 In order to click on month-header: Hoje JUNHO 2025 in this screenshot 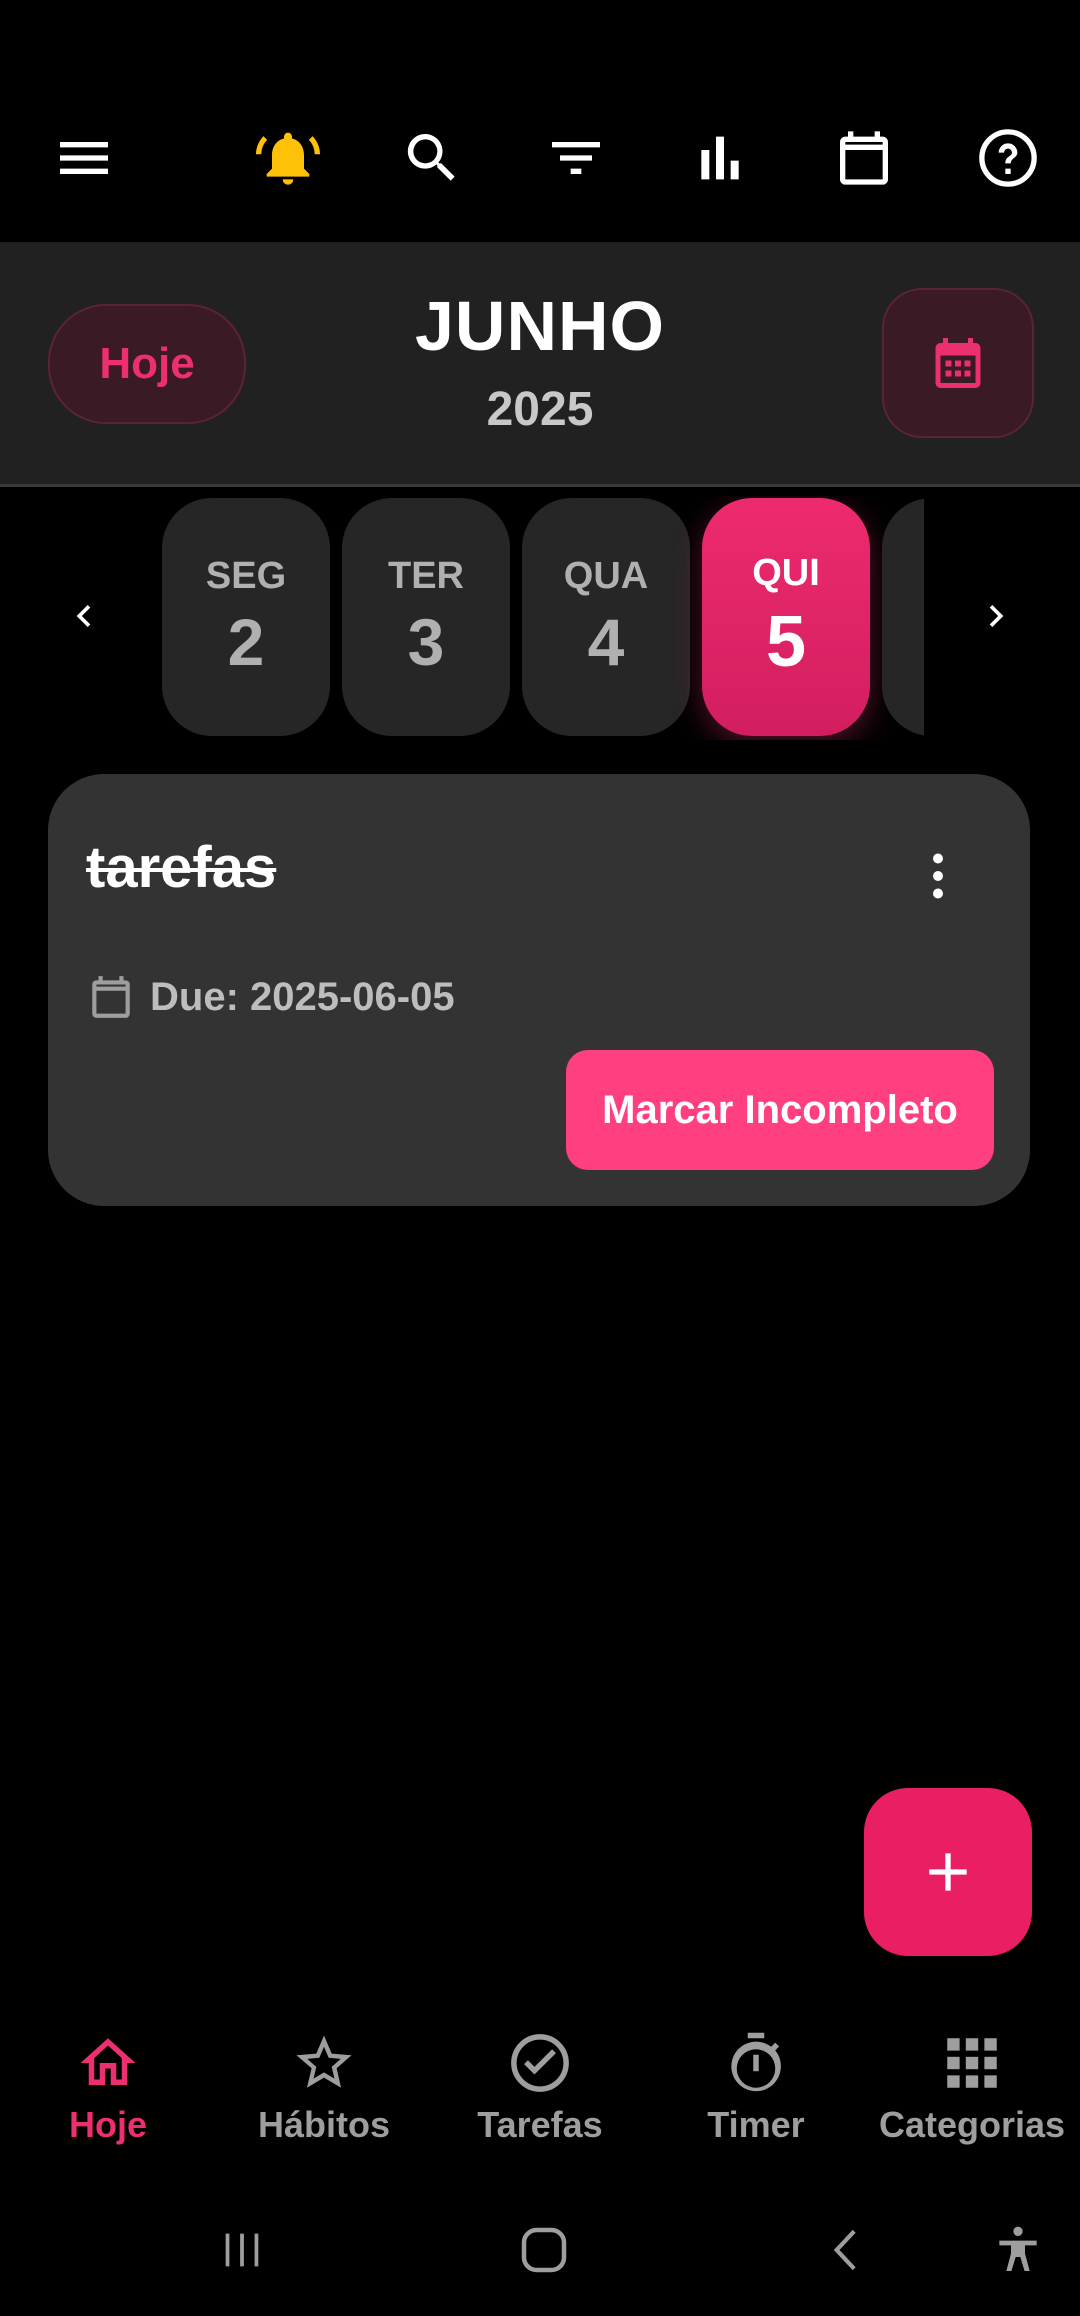, I will do `click(540, 364)`.